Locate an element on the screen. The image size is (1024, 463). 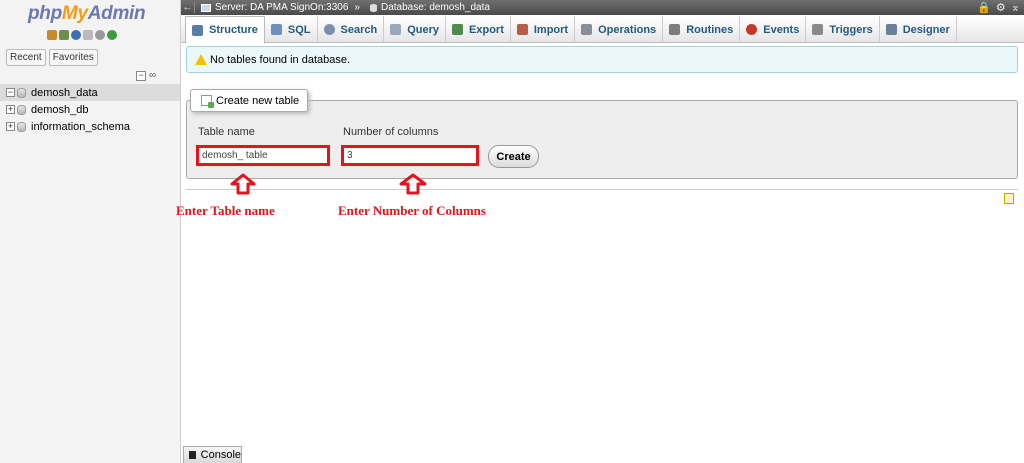
reload-icon is located at coordinates (112, 35).